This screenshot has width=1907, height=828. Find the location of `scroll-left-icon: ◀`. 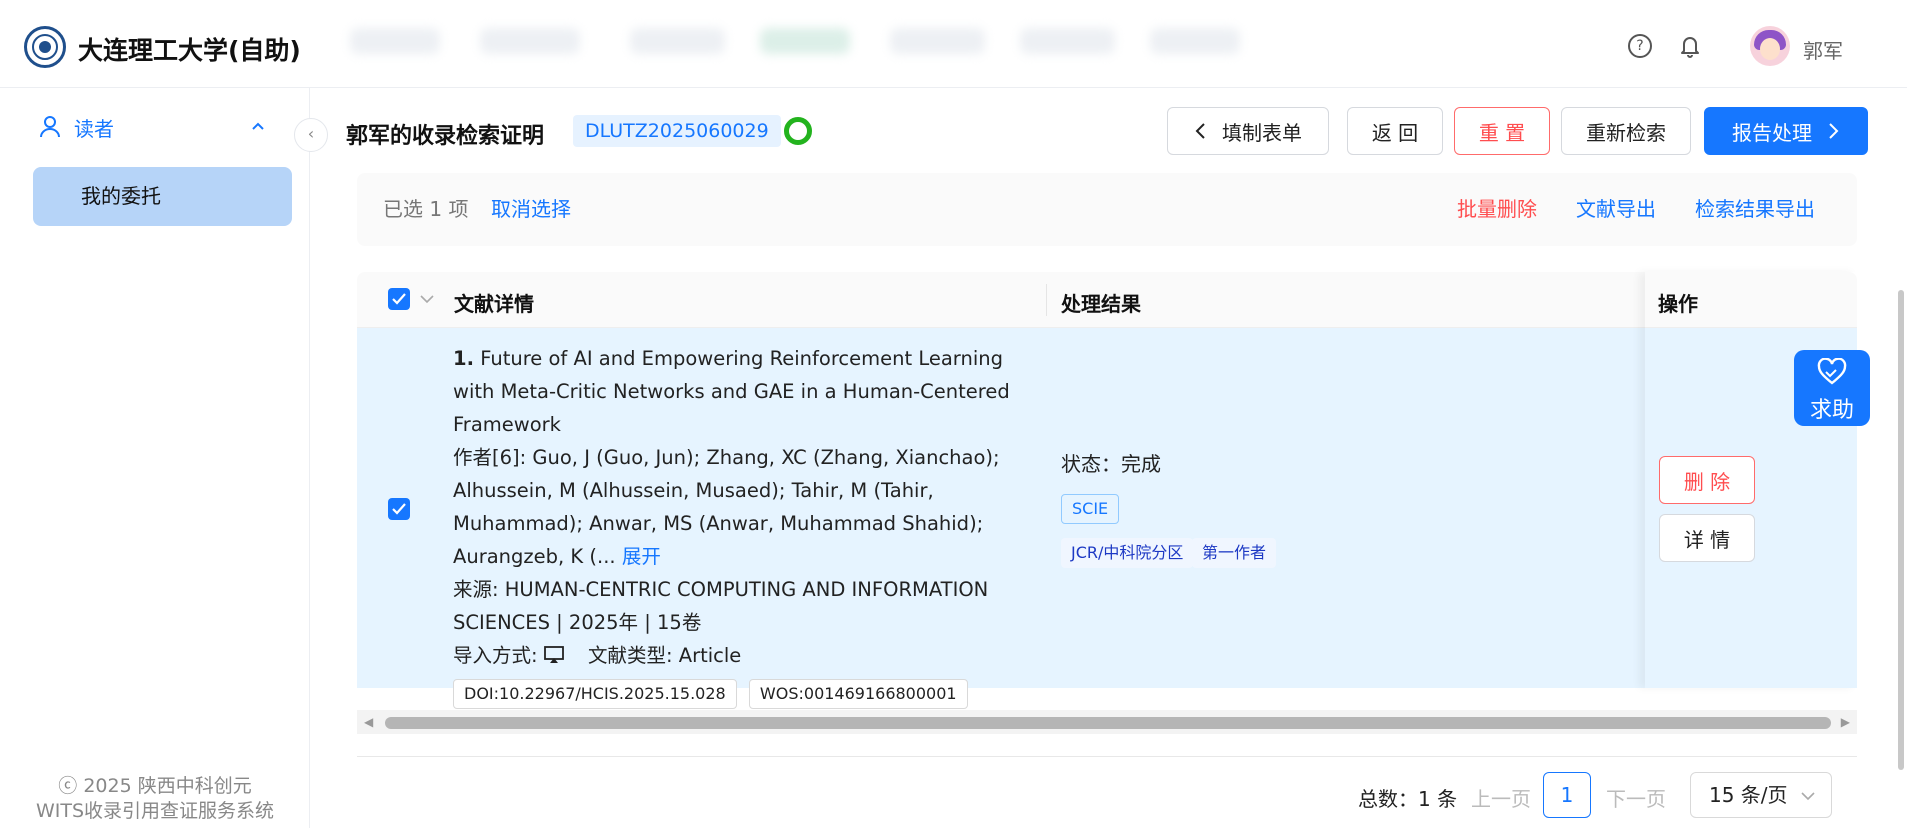

scroll-left-icon: ◀ is located at coordinates (368, 722).